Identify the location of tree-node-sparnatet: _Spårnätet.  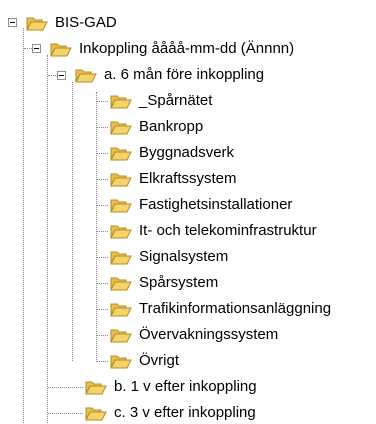
(162, 101).